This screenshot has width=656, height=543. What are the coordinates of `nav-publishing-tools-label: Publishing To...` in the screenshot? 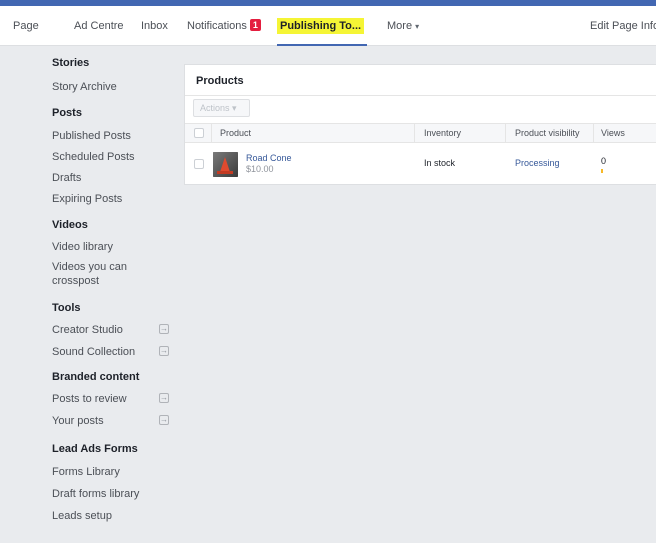 It's located at (321, 26).